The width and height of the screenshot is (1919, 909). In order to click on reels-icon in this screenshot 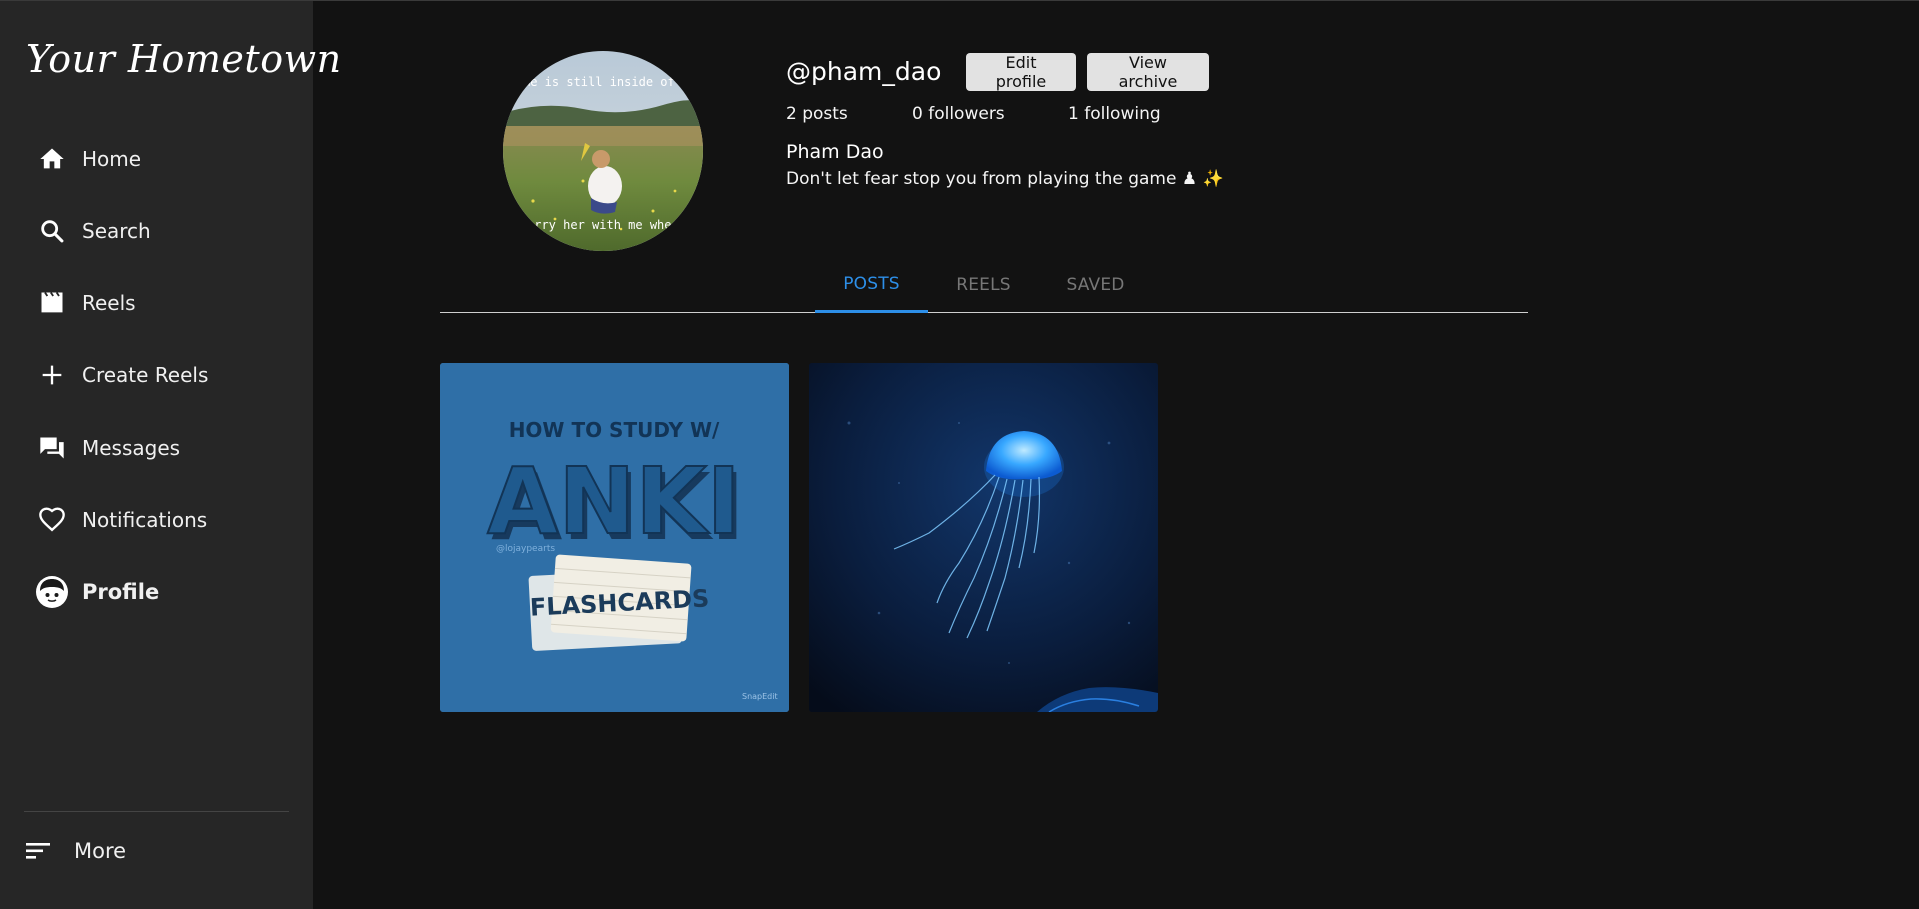, I will do `click(52, 303)`.